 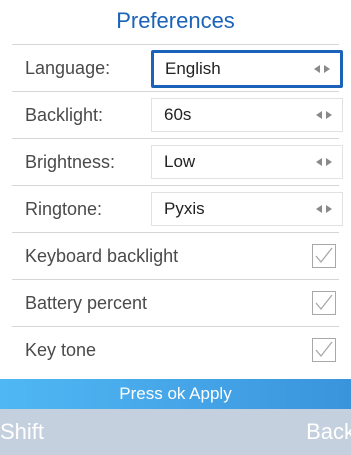 I want to click on backlight-label: Backlight:, so click(x=64, y=114).